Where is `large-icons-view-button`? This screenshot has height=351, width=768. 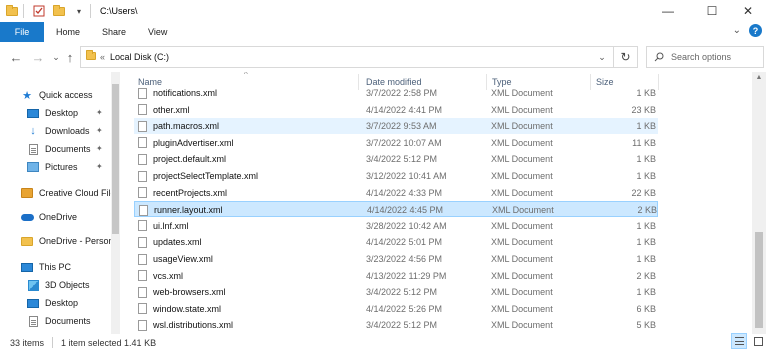
large-icons-view-button is located at coordinates (758, 341).